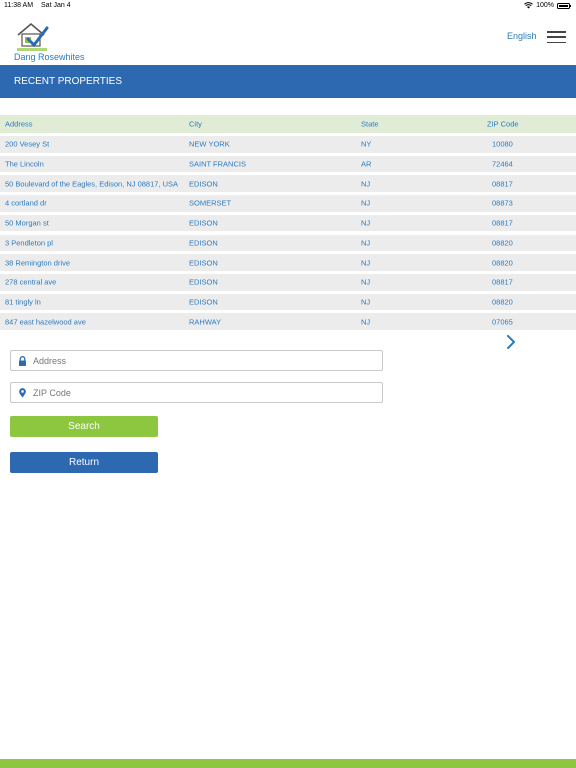 Image resolution: width=576 pixels, height=768 pixels. I want to click on table-row: 3 Pendleton pl EDISON NJ 08820, so click(288, 243).